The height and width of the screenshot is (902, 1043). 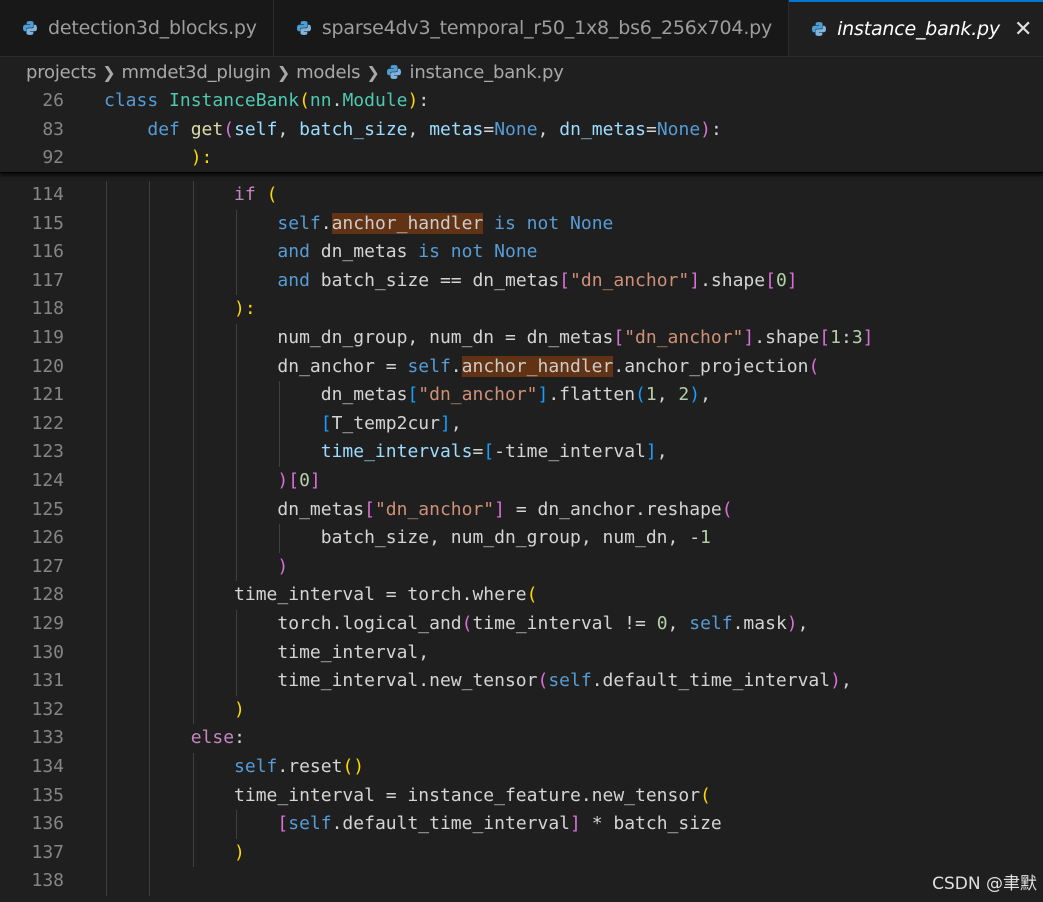 I want to click on code-line: 138, so click(x=521, y=881).